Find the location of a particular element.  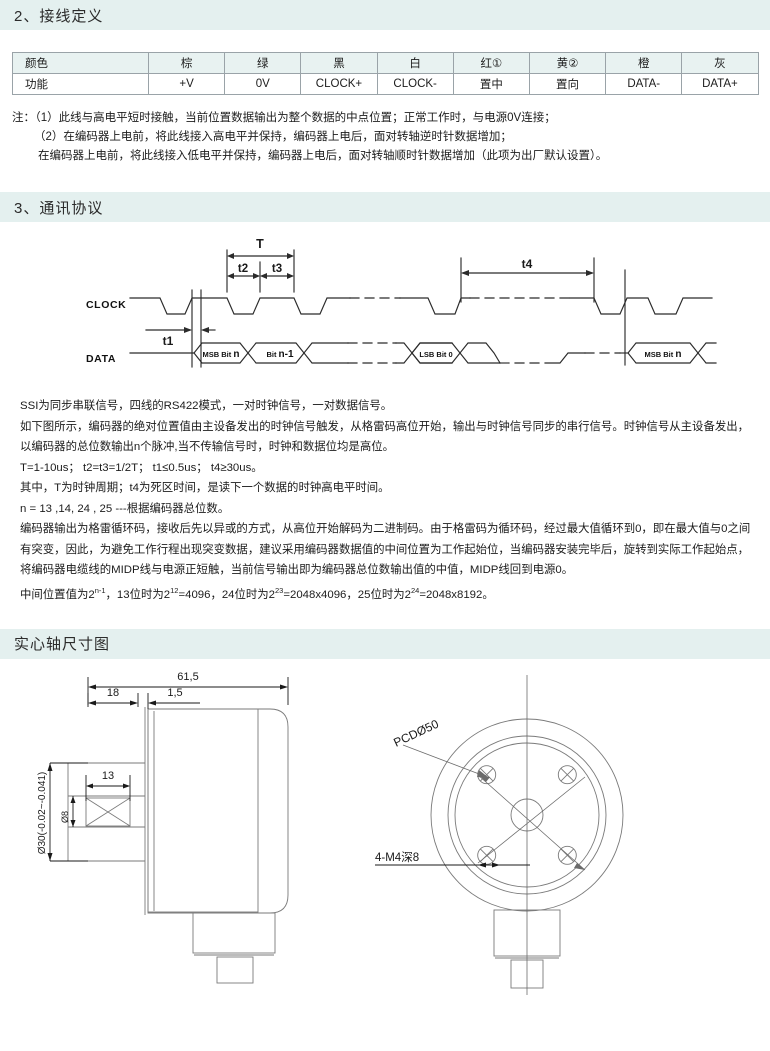

midpoint-text-5: =2048x8192。 is located at coordinates (456, 594).